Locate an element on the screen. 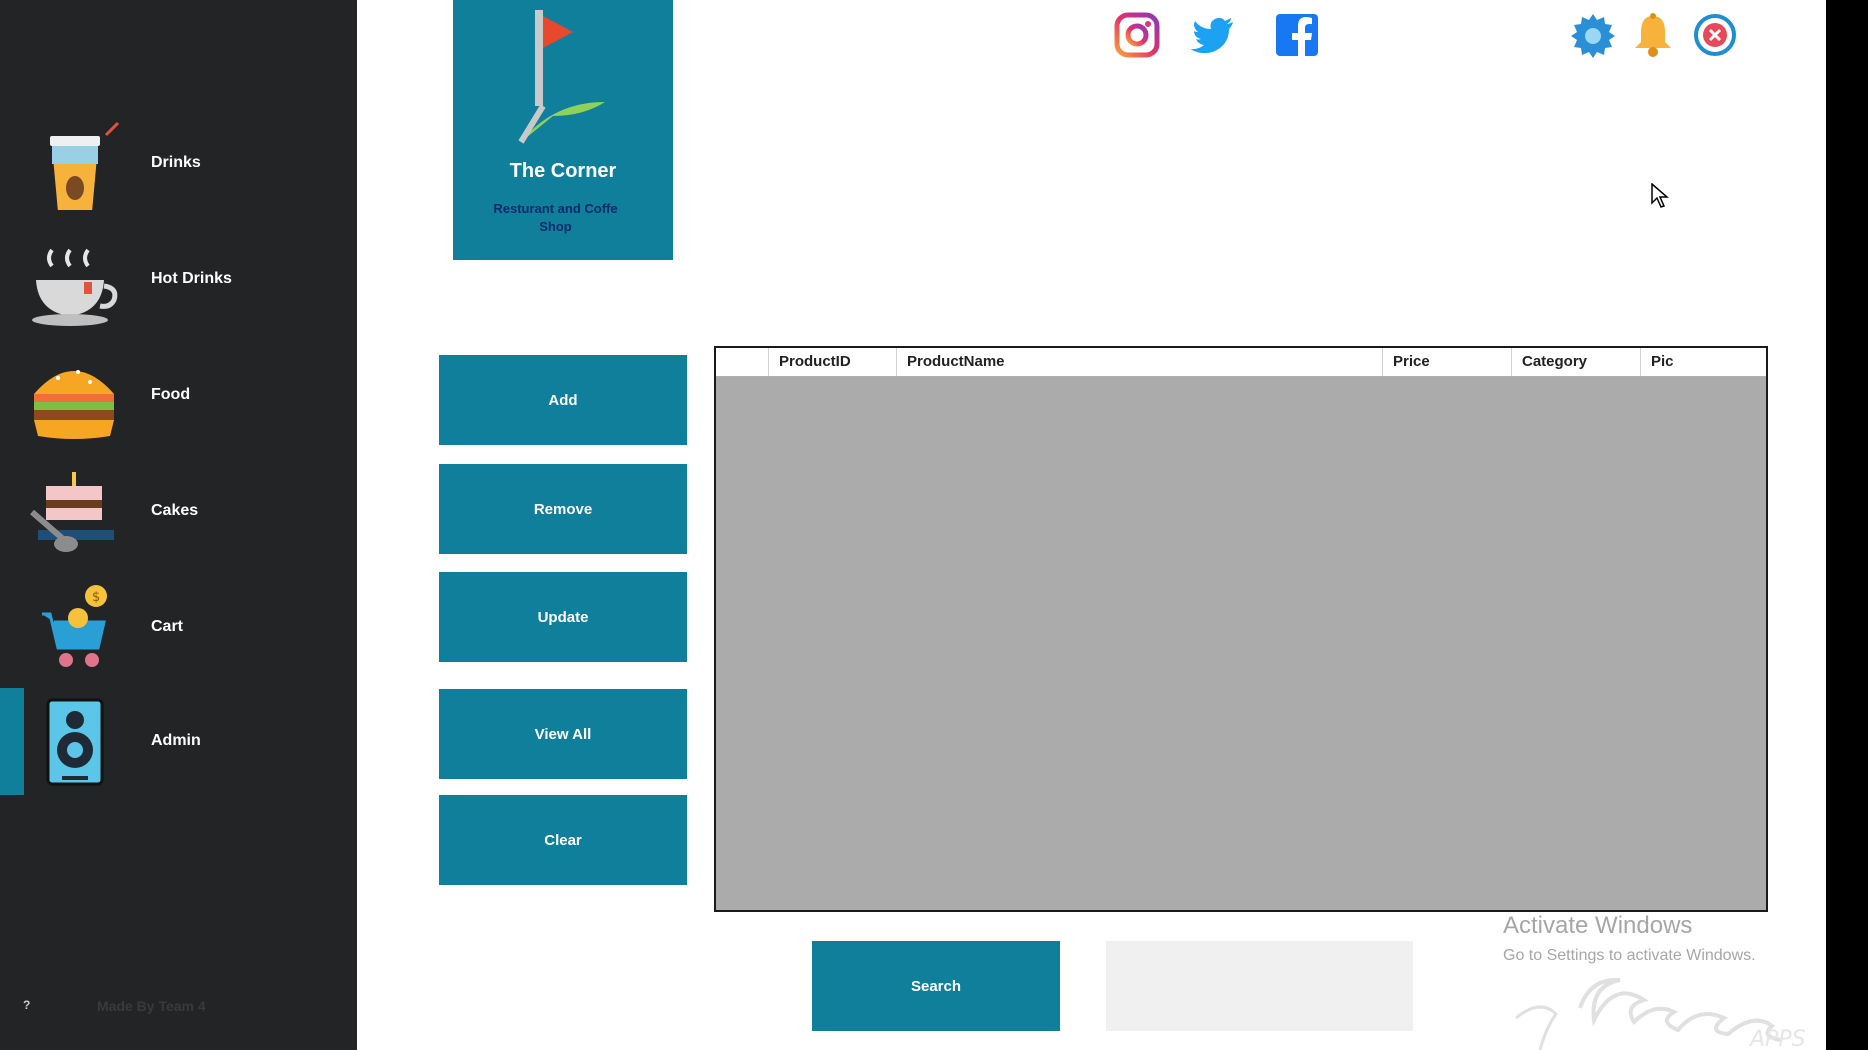  activation-watermark-title: Activate Windows is located at coordinates (1598, 925).